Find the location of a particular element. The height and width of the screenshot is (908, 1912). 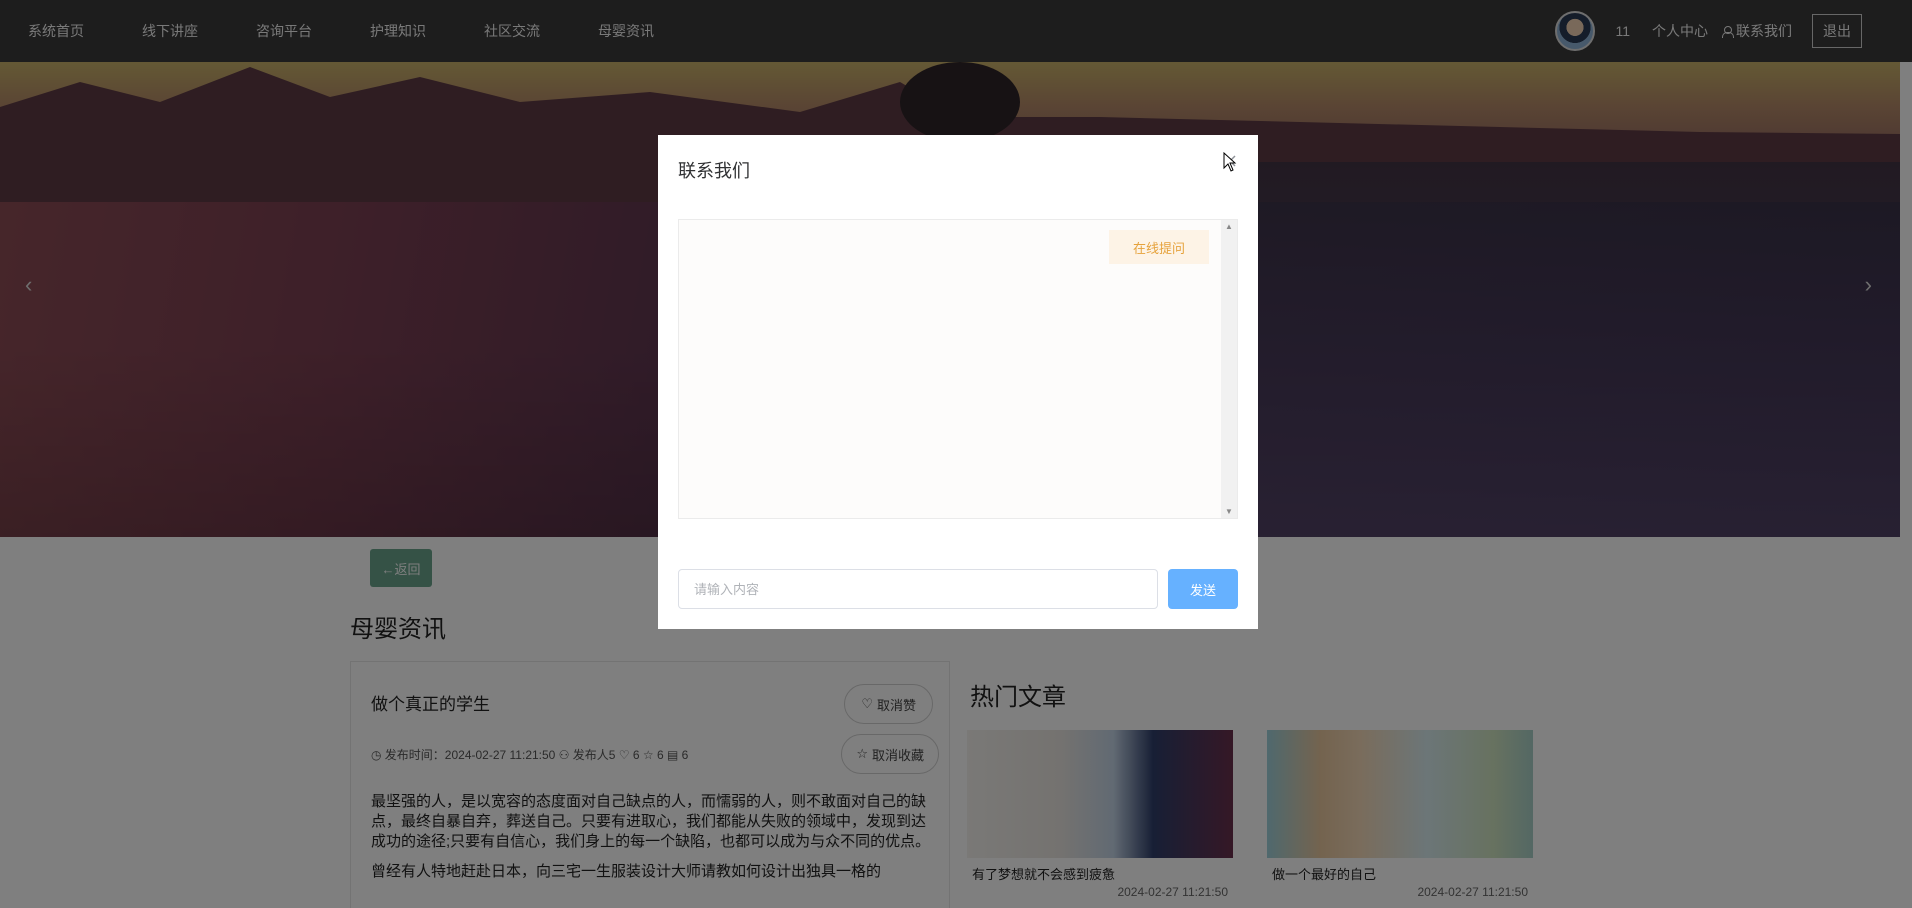

online-ask-chip: 在线提问 is located at coordinates (1159, 247).